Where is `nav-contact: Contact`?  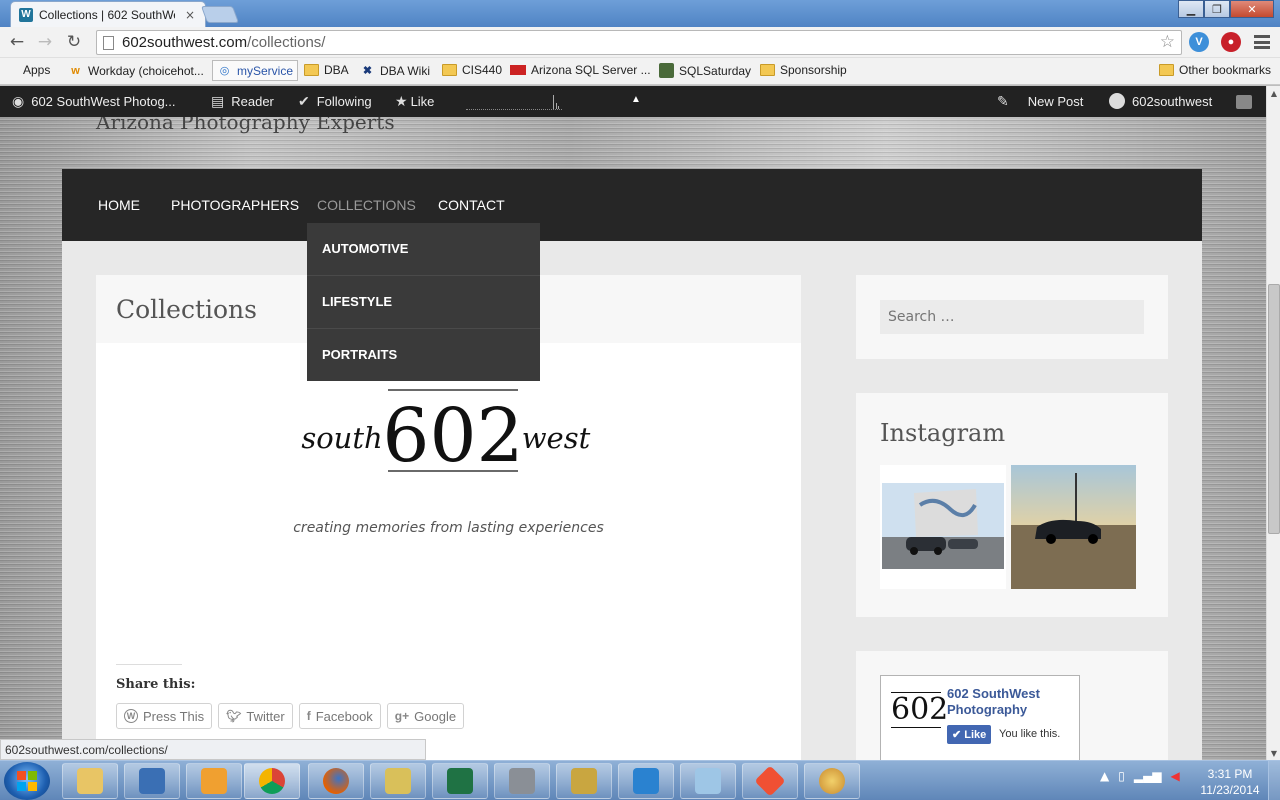 nav-contact: Contact is located at coordinates (471, 205).